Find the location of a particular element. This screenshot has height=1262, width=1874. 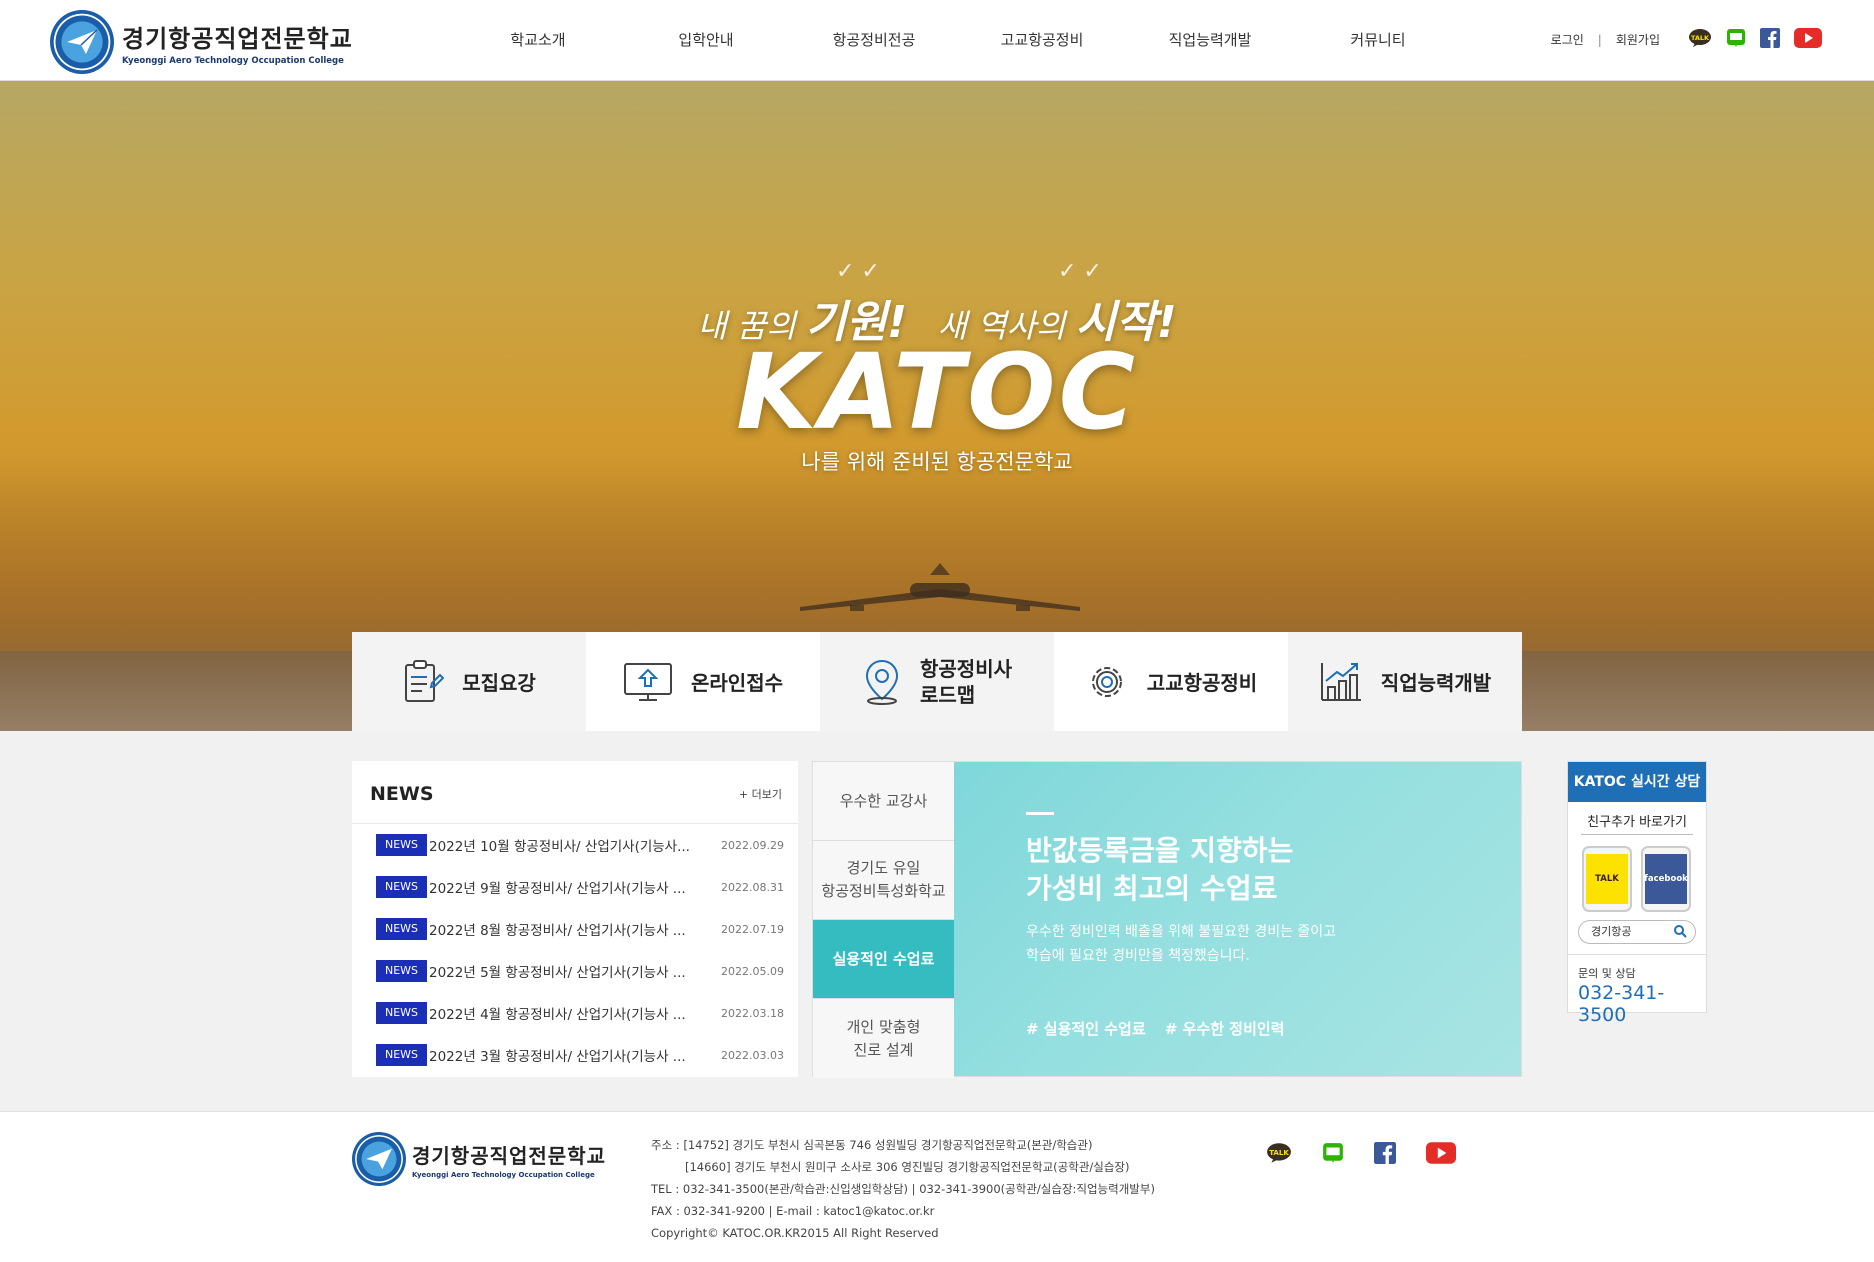

nav-admission: 입학안내 is located at coordinates (706, 40).